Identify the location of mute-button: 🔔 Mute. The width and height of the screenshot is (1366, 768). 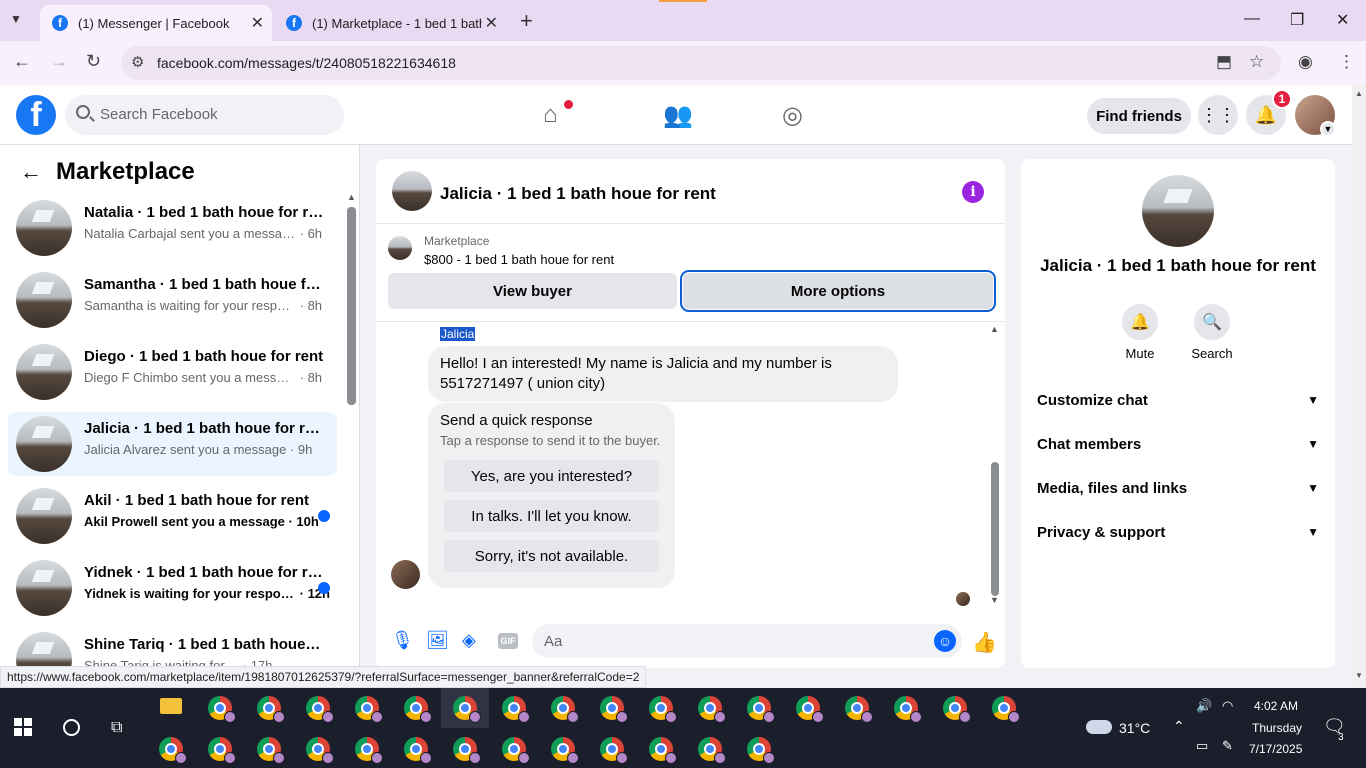
(1140, 332).